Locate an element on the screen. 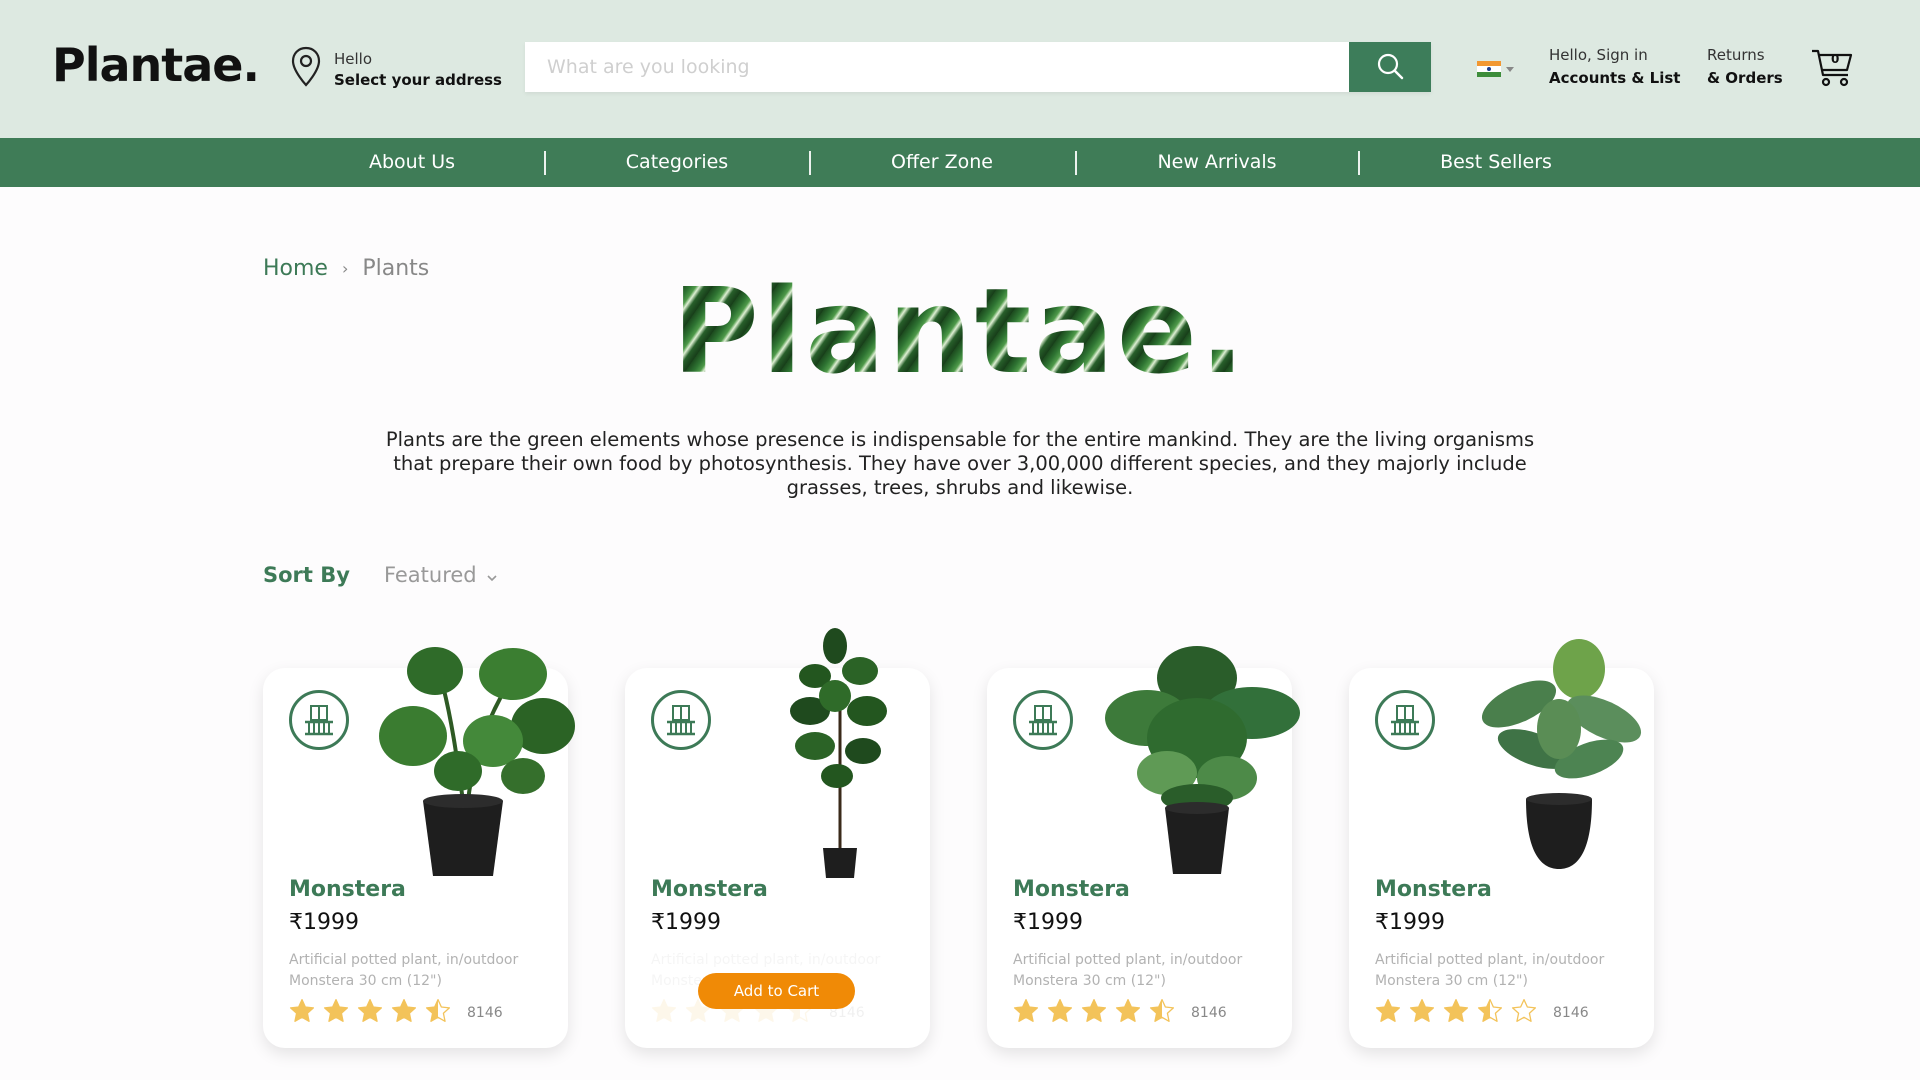 Image resolution: width=1920 pixels, height=1080 pixels. search-icon is located at coordinates (1390, 67).